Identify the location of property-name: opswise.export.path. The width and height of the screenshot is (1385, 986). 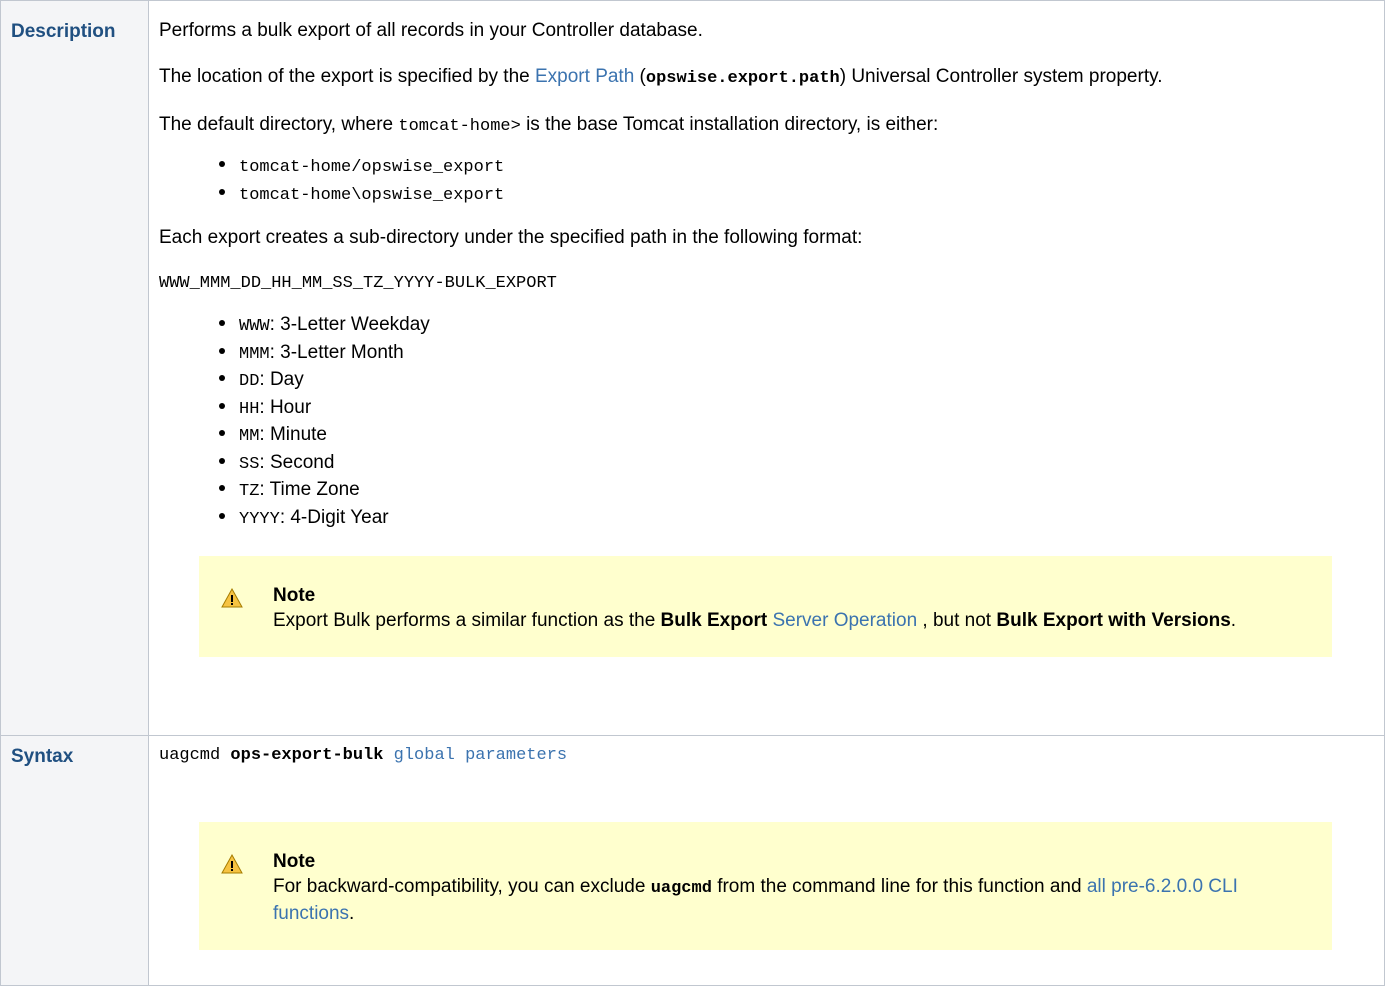
(742, 78).